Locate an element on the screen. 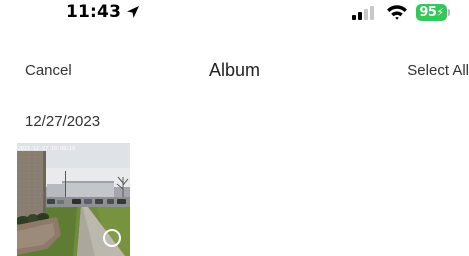  select-checkbox is located at coordinates (112, 238).